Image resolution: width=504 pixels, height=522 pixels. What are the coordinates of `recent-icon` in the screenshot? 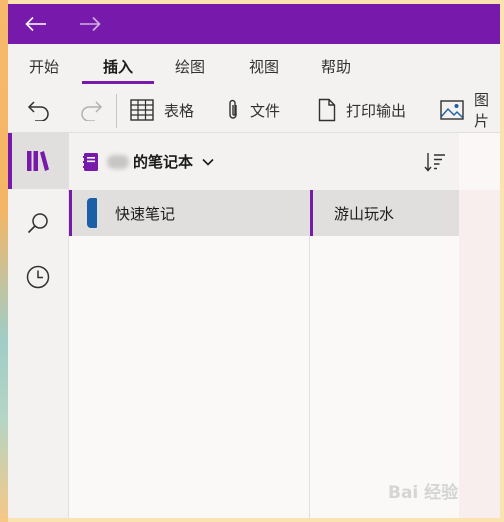 It's located at (38, 277).